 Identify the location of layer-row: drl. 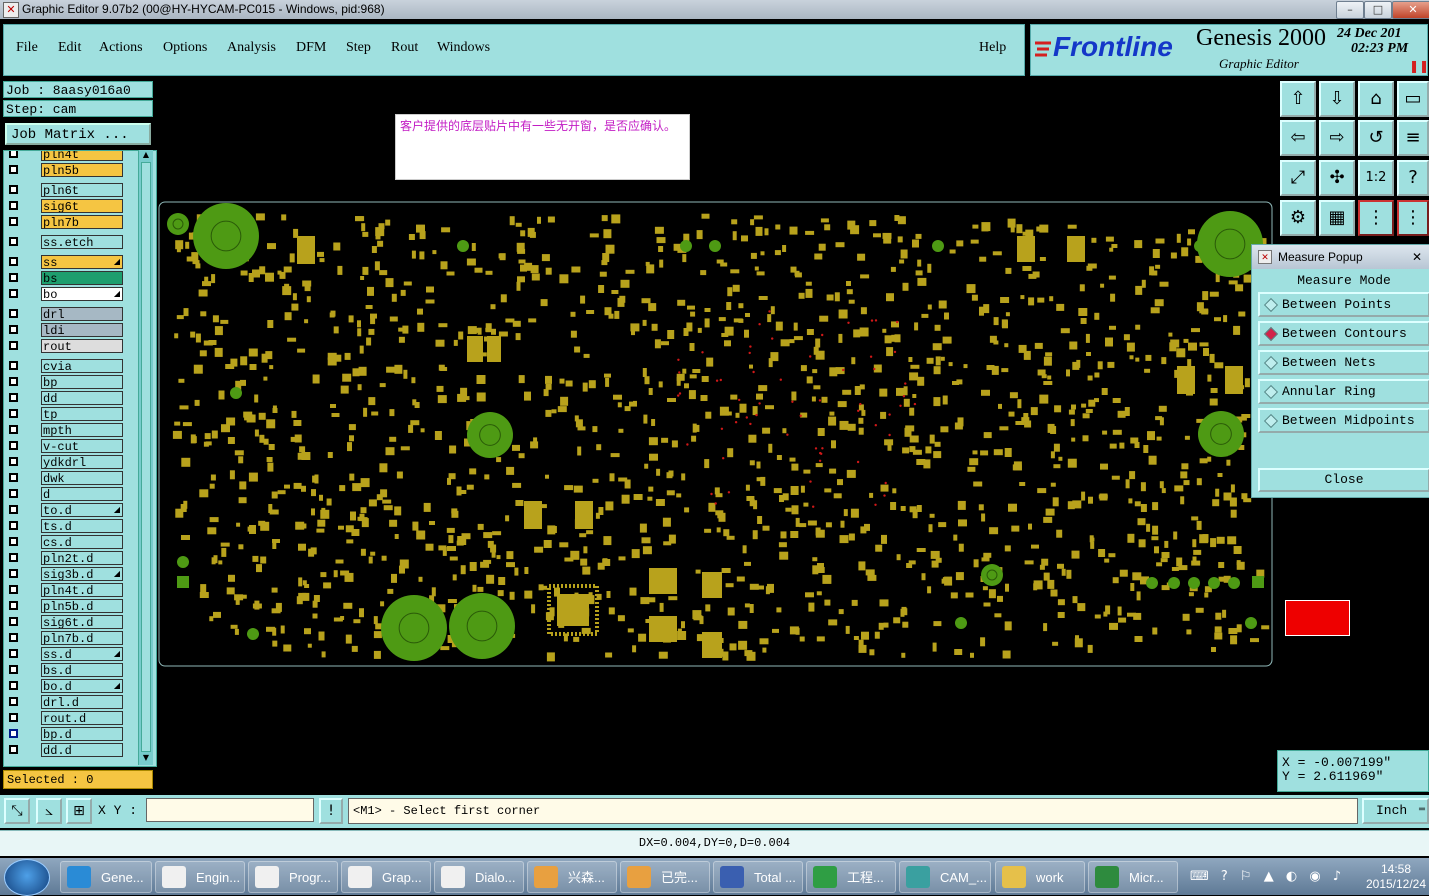
(71, 314).